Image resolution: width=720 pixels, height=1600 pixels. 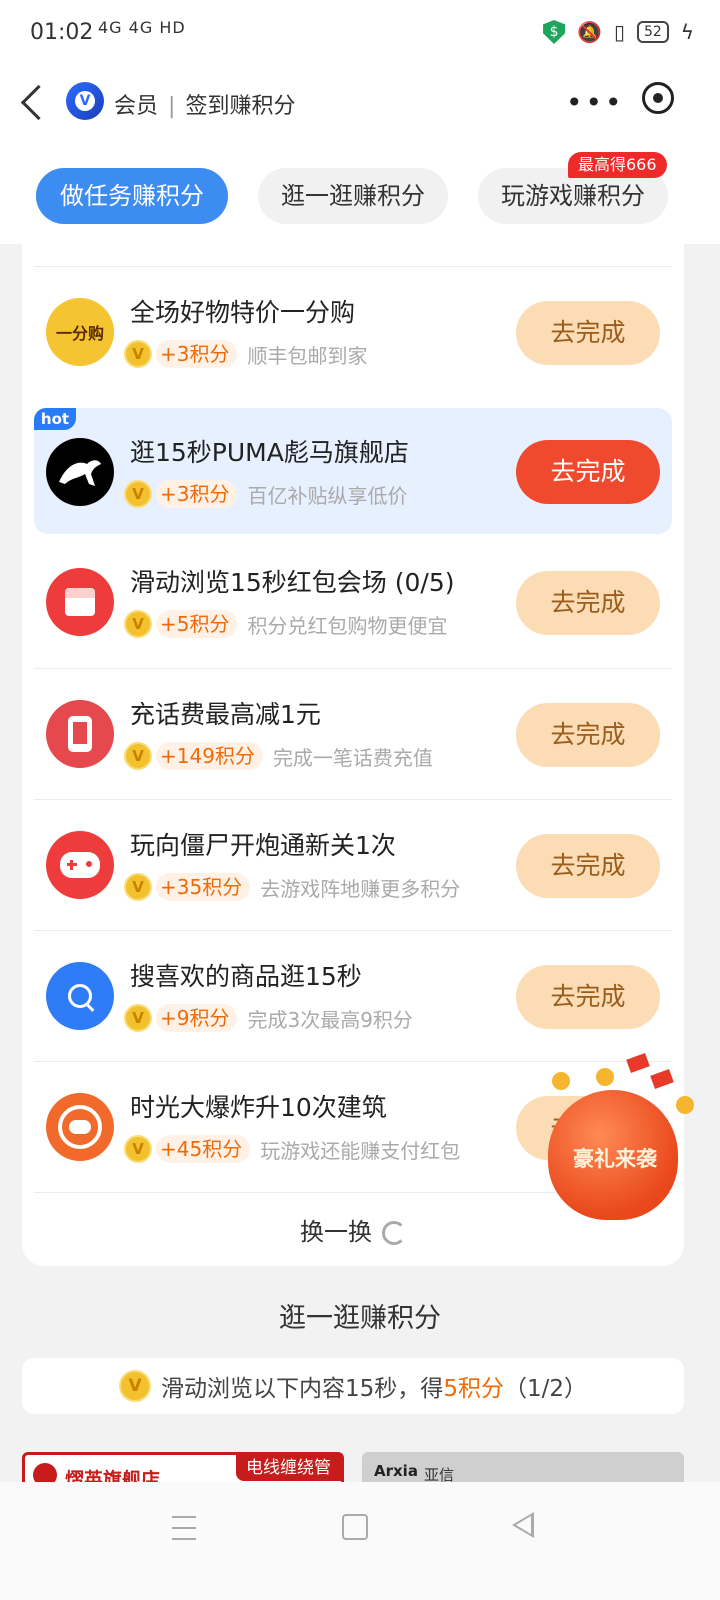 I want to click on brand-logo: Arxia, so click(x=396, y=1471).